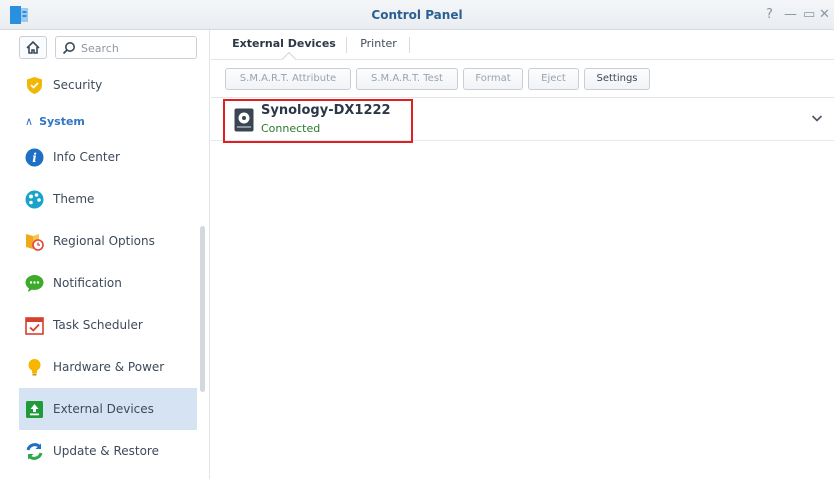 The width and height of the screenshot is (834, 479). I want to click on sidebar-item-label: Hardware & Power, so click(109, 367).